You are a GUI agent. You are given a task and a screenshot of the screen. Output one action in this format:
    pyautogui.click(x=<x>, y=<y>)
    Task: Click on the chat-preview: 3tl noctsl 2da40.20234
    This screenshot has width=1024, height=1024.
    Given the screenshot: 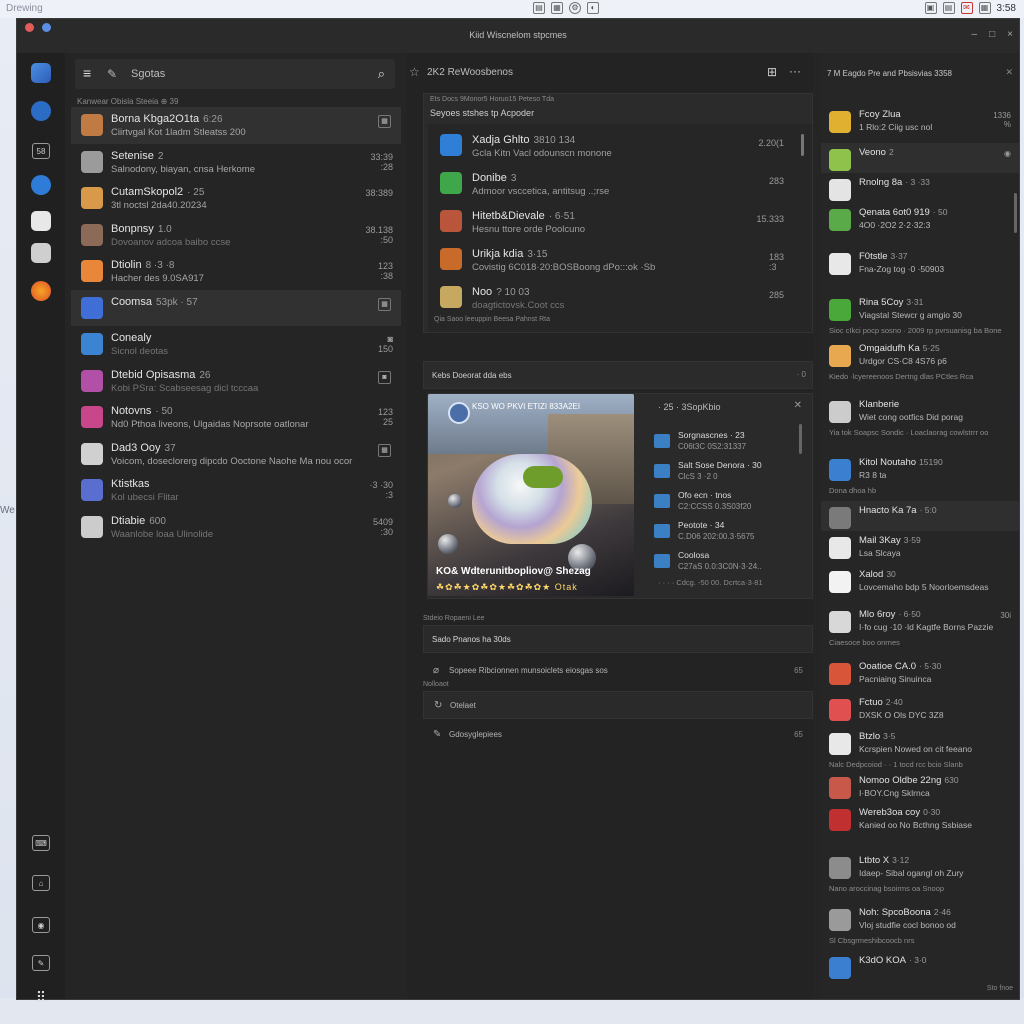 What is the action you would take?
    pyautogui.click(x=159, y=205)
    